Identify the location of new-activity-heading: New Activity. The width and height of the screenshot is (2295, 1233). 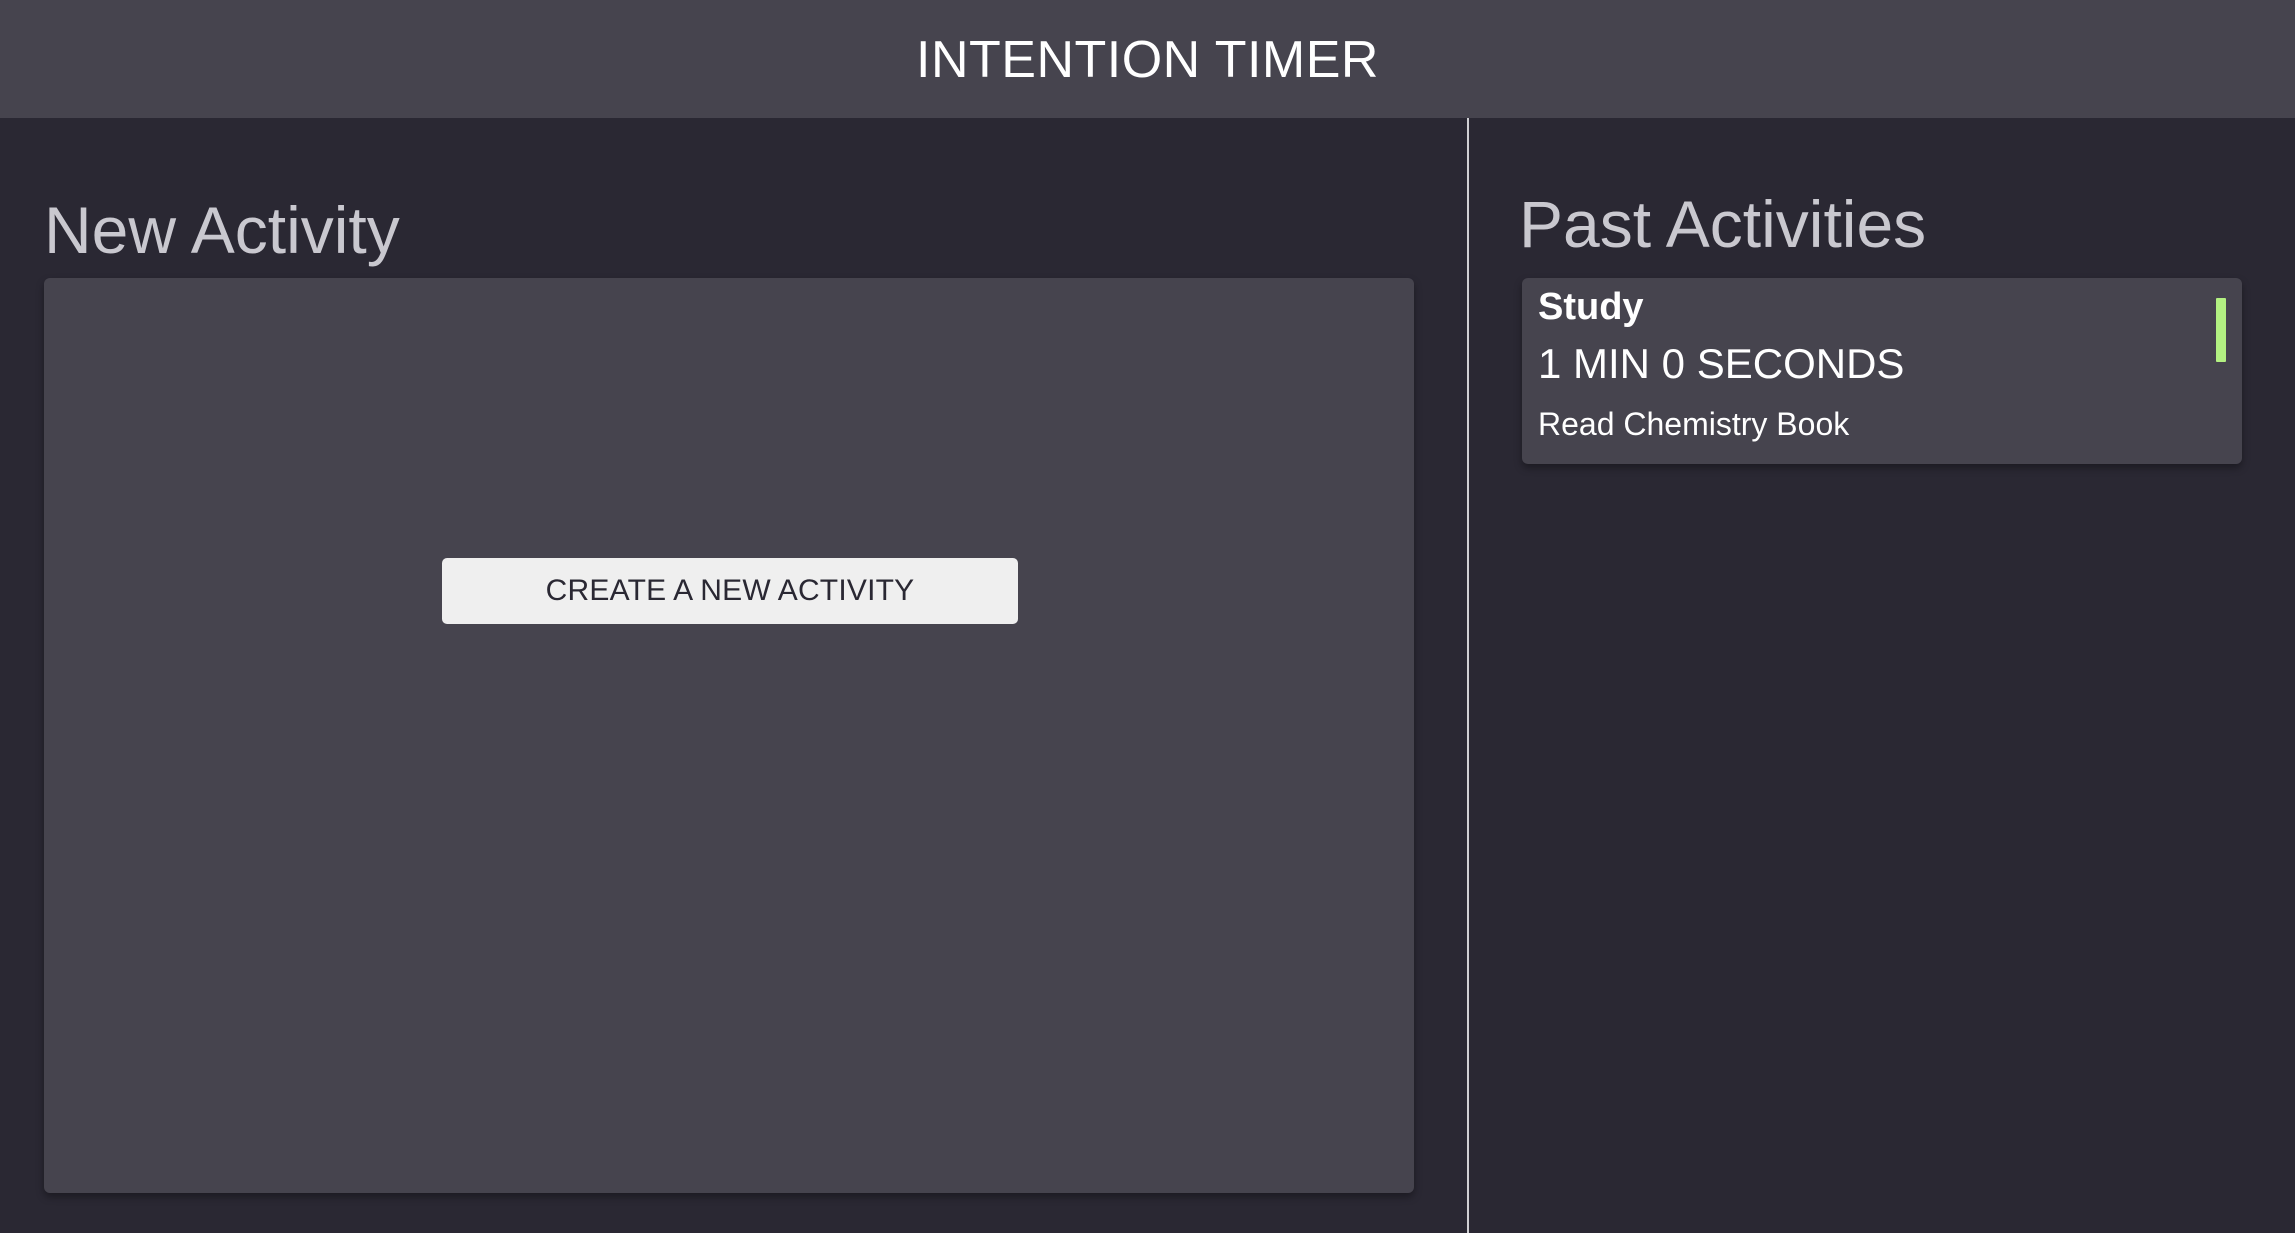
(222, 230).